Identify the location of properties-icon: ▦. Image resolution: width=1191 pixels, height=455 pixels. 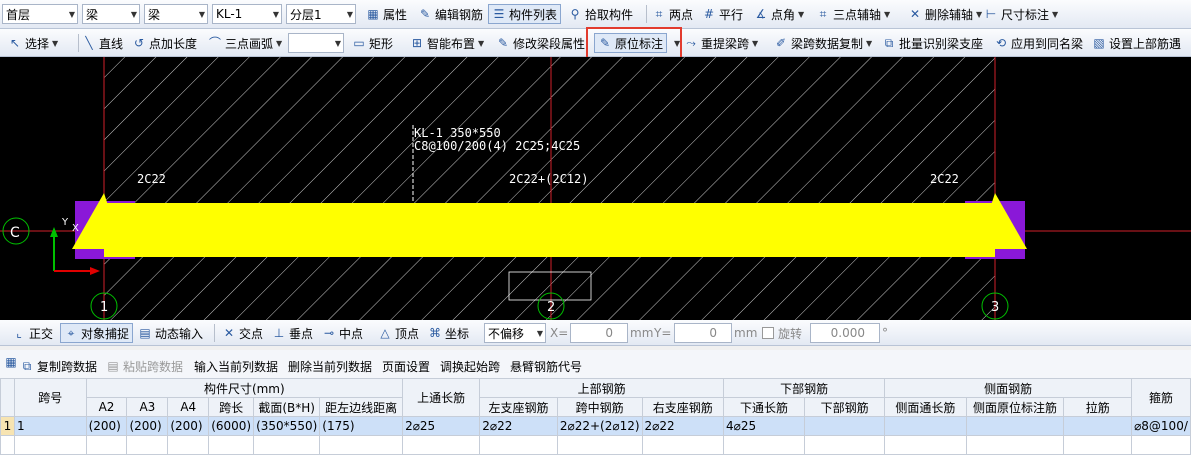
(373, 14).